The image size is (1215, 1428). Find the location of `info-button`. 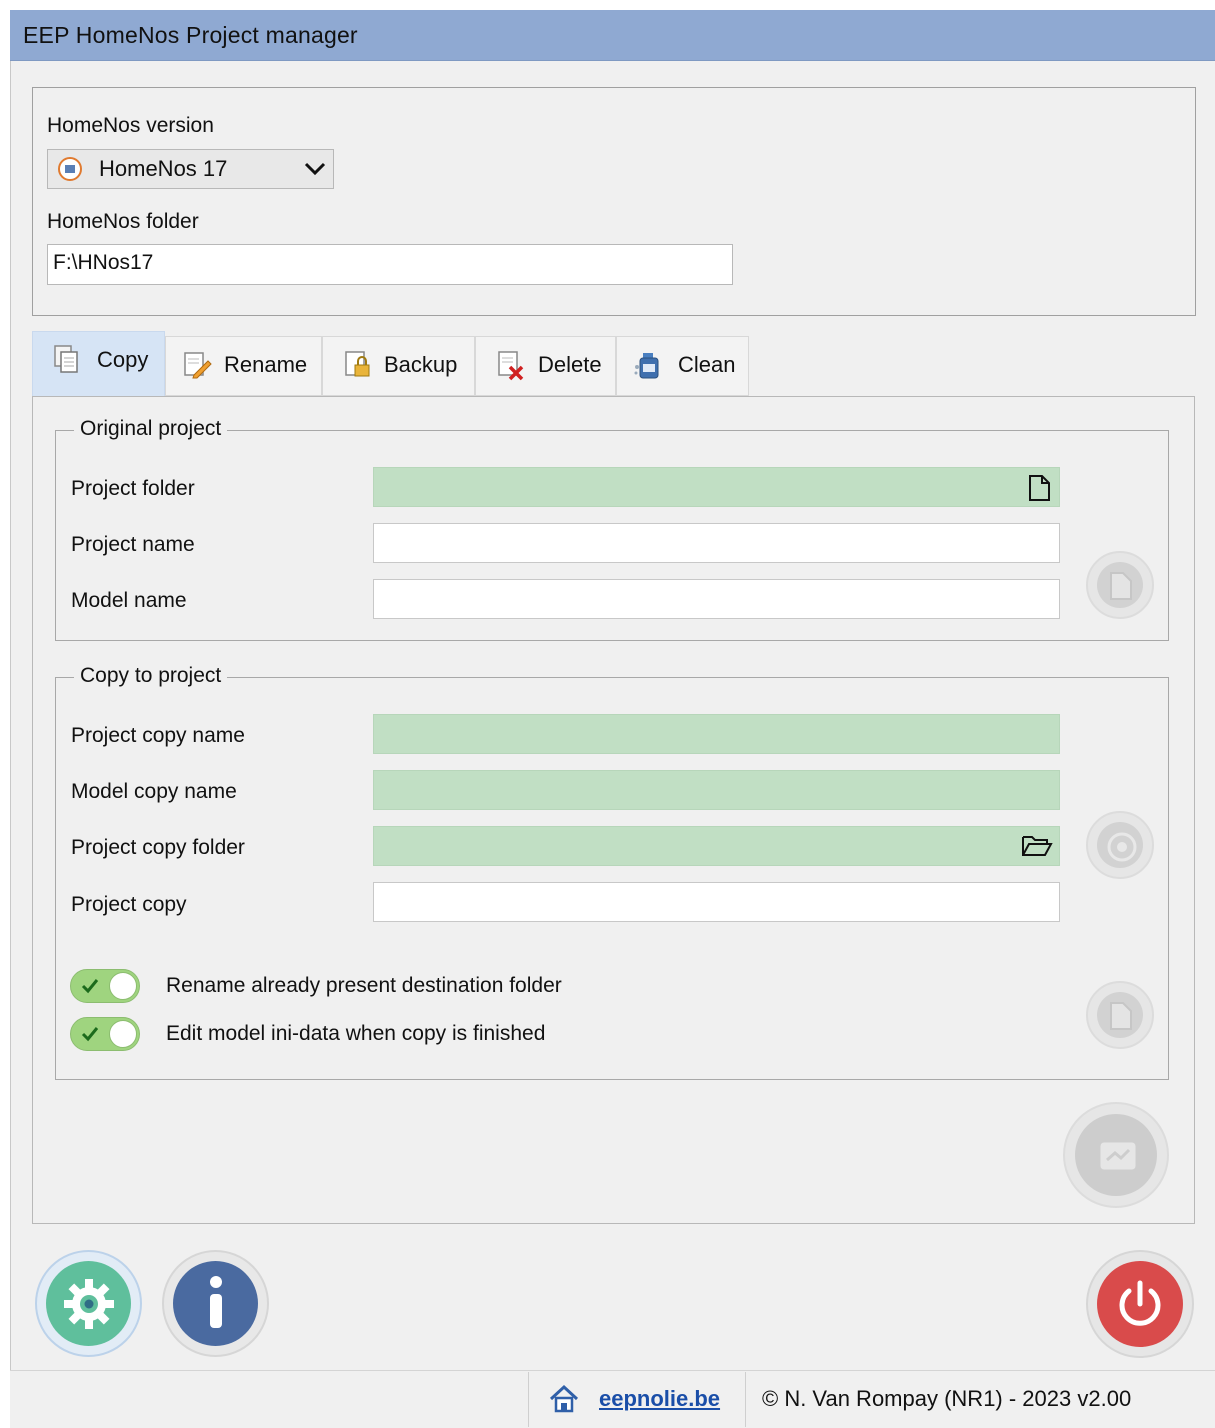

info-button is located at coordinates (215, 1303).